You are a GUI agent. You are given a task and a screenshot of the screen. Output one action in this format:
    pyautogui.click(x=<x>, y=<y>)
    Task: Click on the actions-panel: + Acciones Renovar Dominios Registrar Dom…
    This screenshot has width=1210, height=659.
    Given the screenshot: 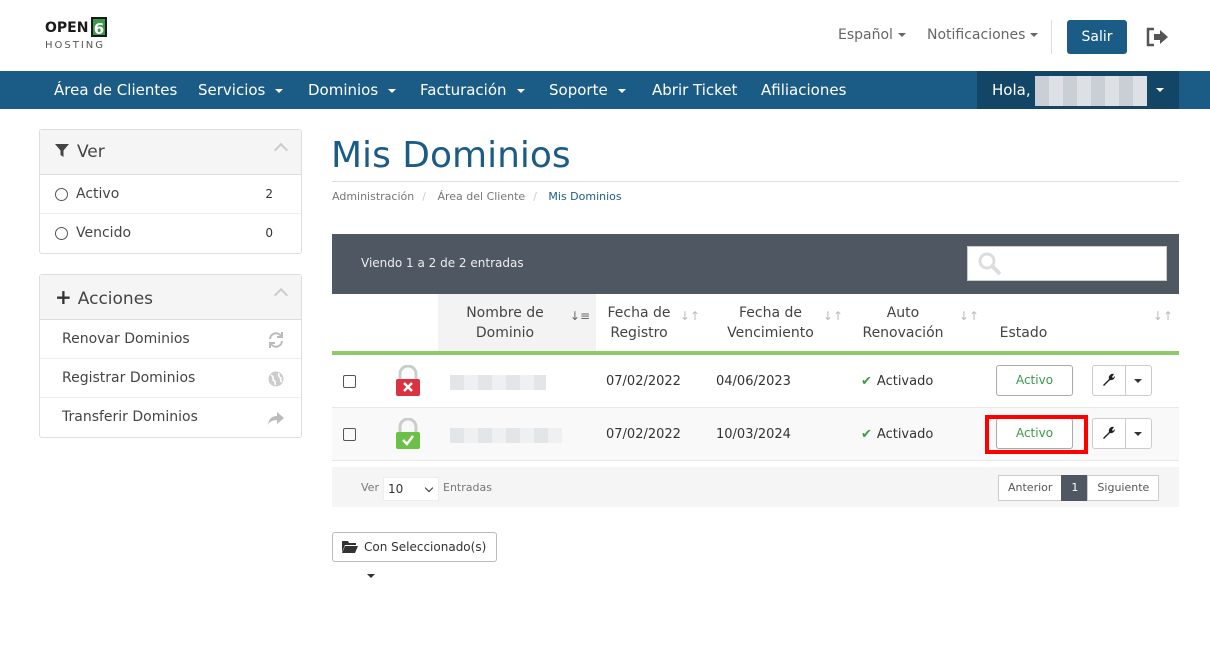 What is the action you would take?
    pyautogui.click(x=170, y=356)
    